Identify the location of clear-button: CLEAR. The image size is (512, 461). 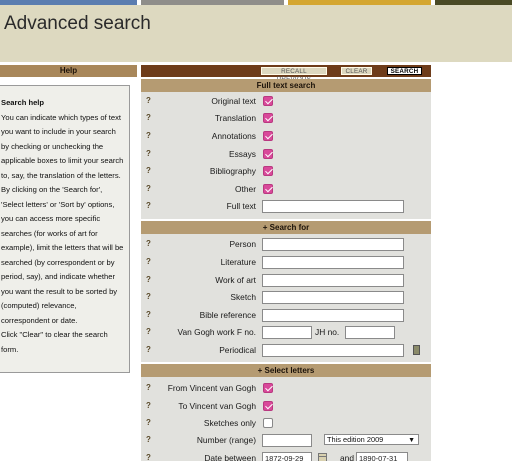
(356, 71).